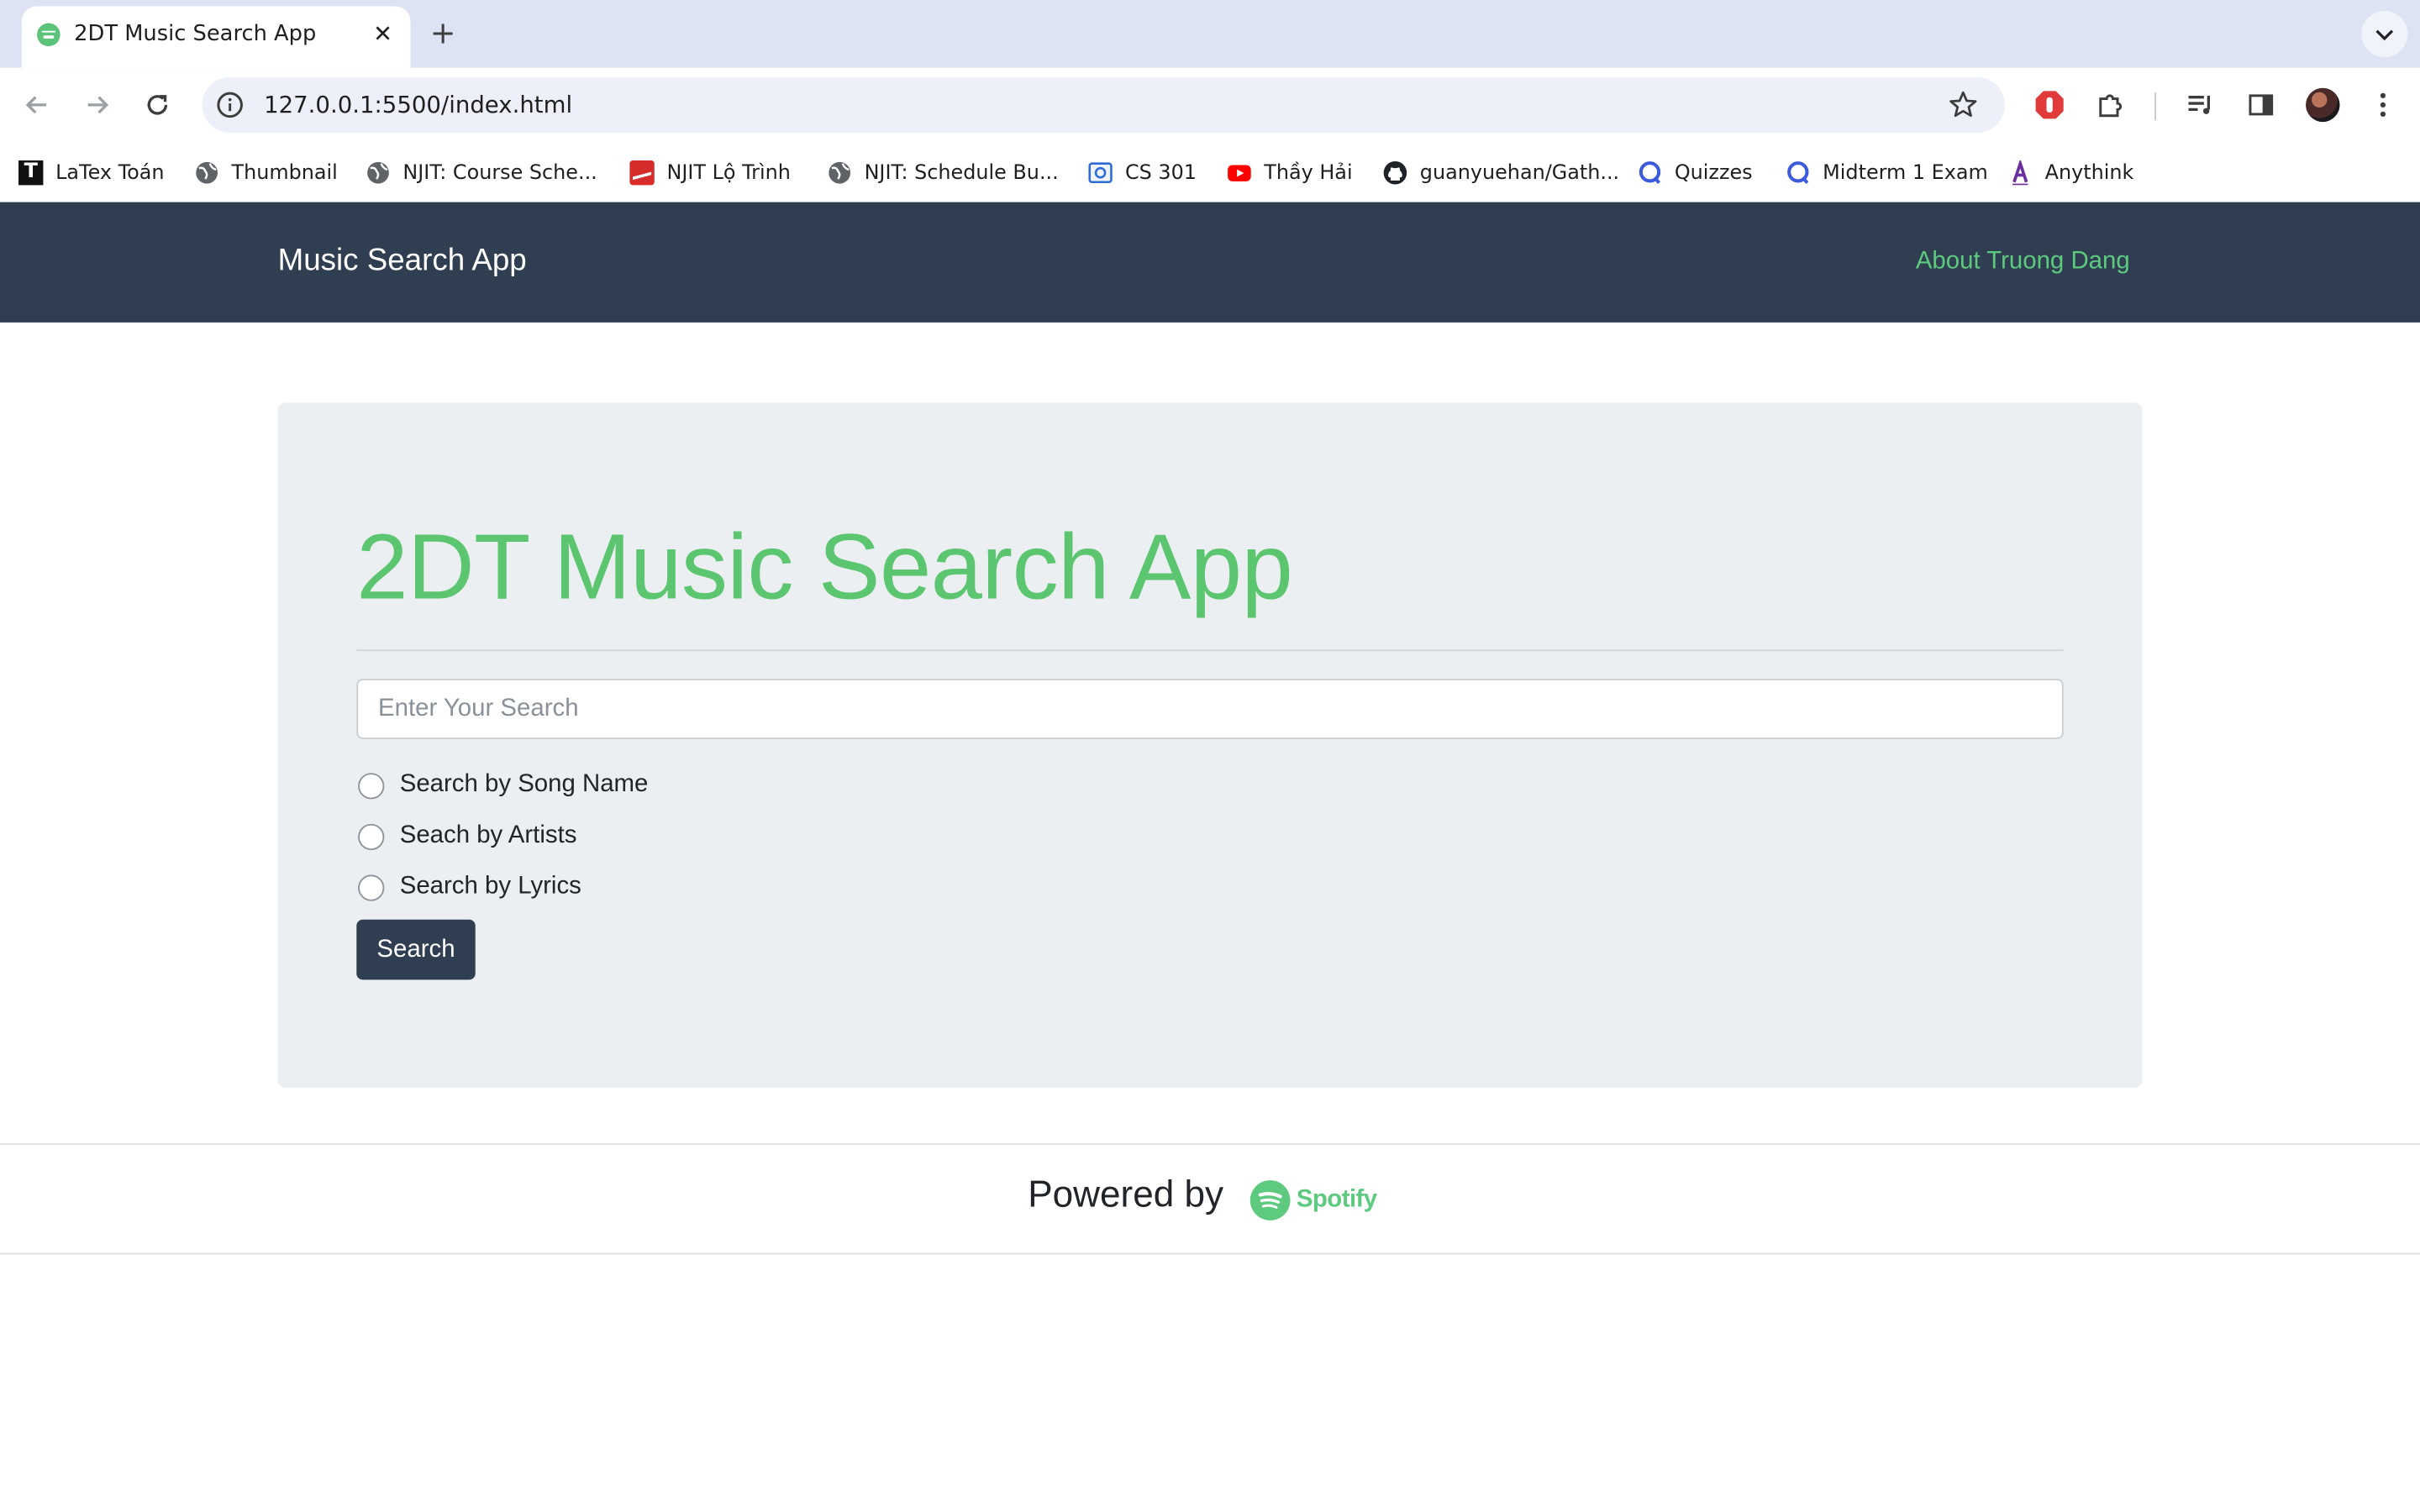 Image resolution: width=2420 pixels, height=1512 pixels. What do you see at coordinates (490, 886) in the screenshot?
I see `radio-label: Search by Lyrics` at bounding box center [490, 886].